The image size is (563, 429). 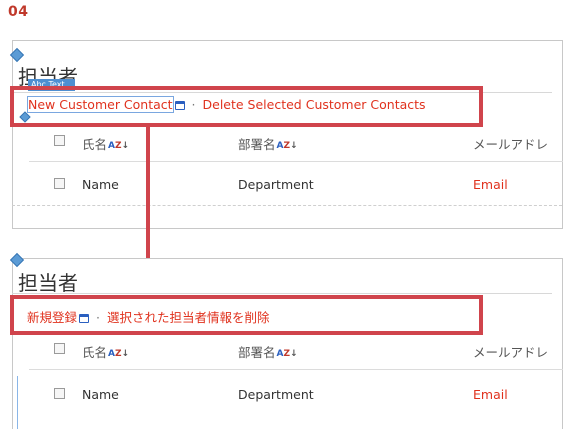 I want to click on divider, so click(x=282, y=293).